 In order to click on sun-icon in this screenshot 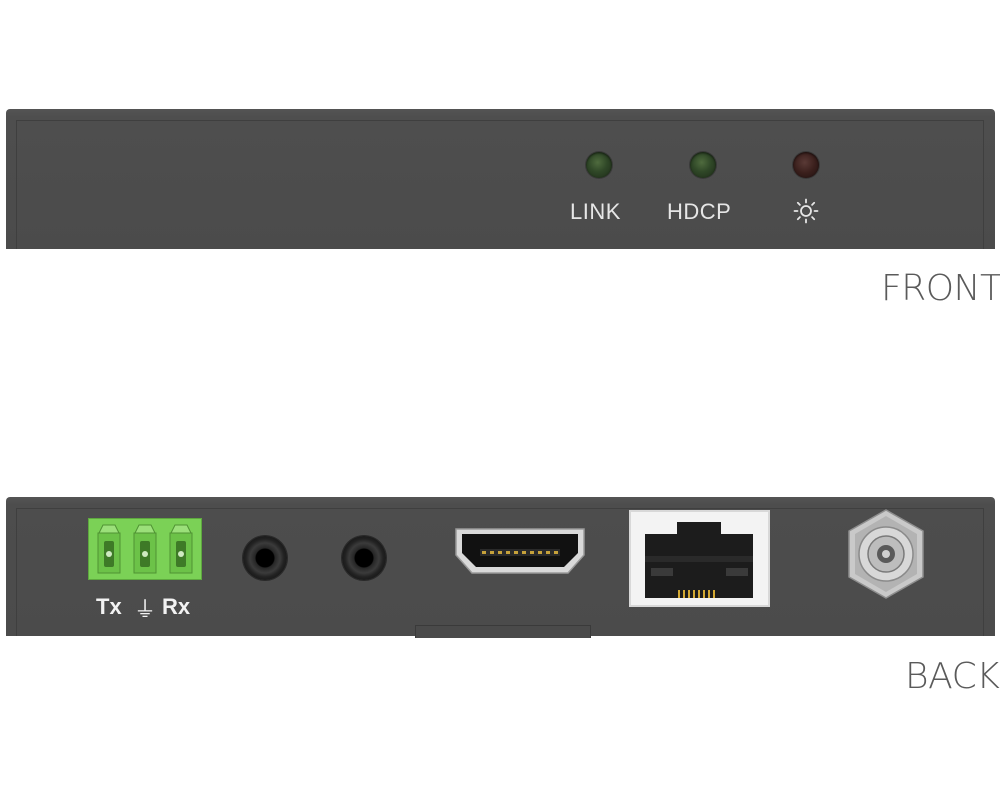, I will do `click(806, 211)`.